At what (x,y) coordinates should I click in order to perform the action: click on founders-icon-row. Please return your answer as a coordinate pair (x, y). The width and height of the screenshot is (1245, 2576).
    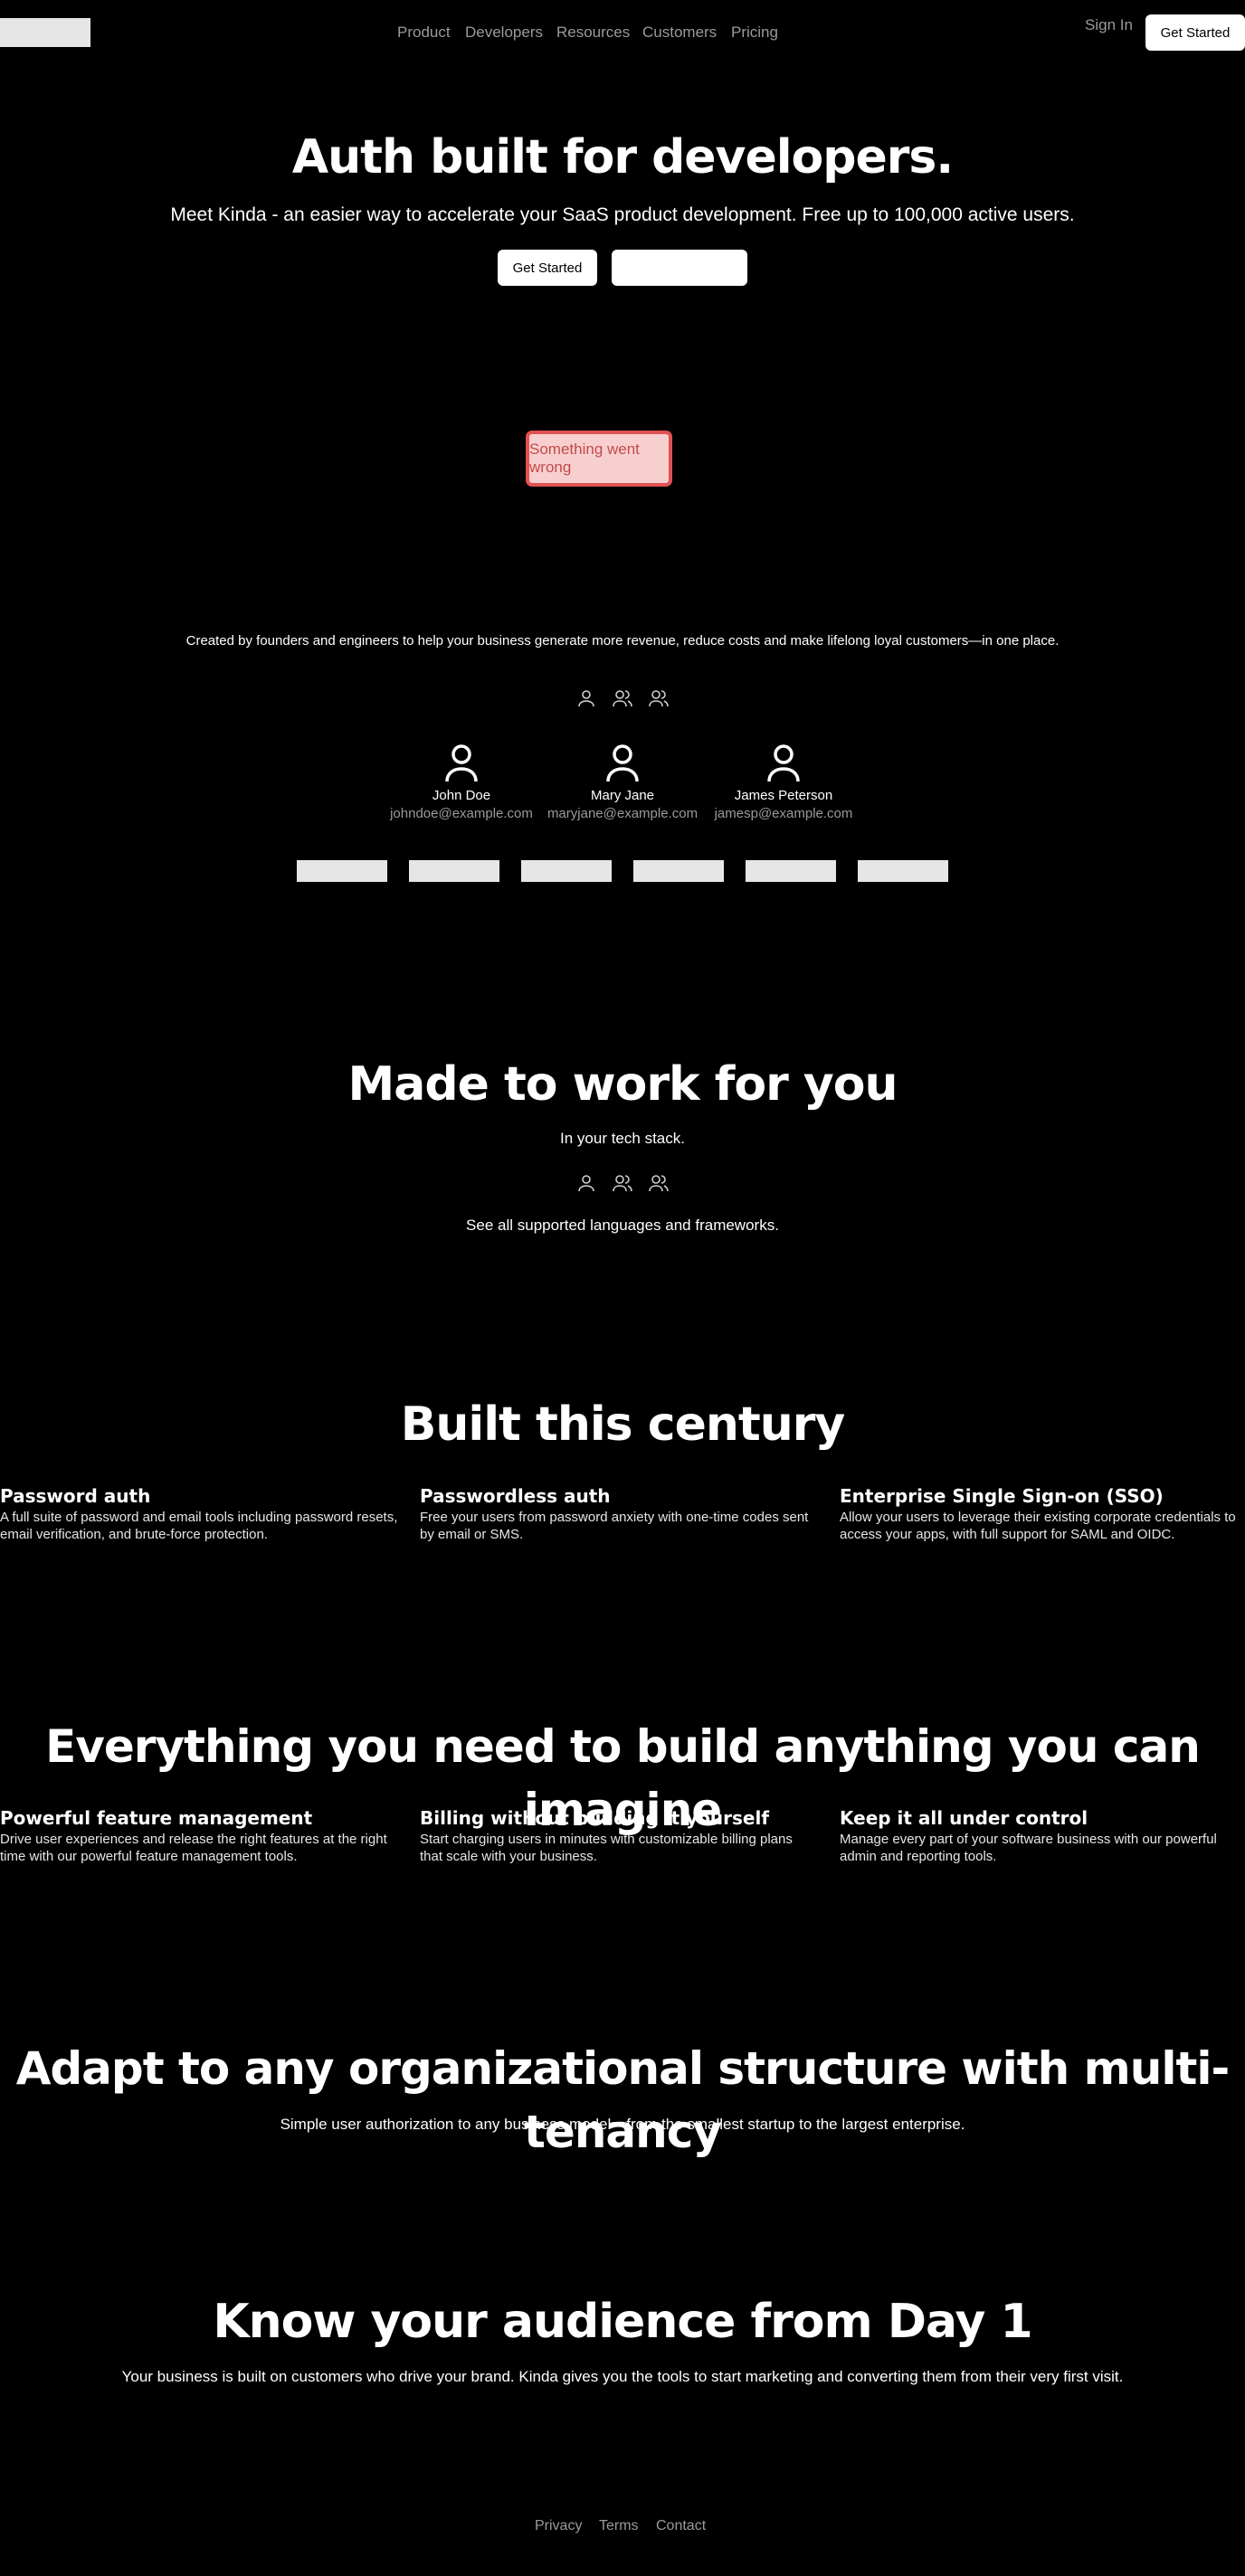
    Looking at the image, I should click on (622, 698).